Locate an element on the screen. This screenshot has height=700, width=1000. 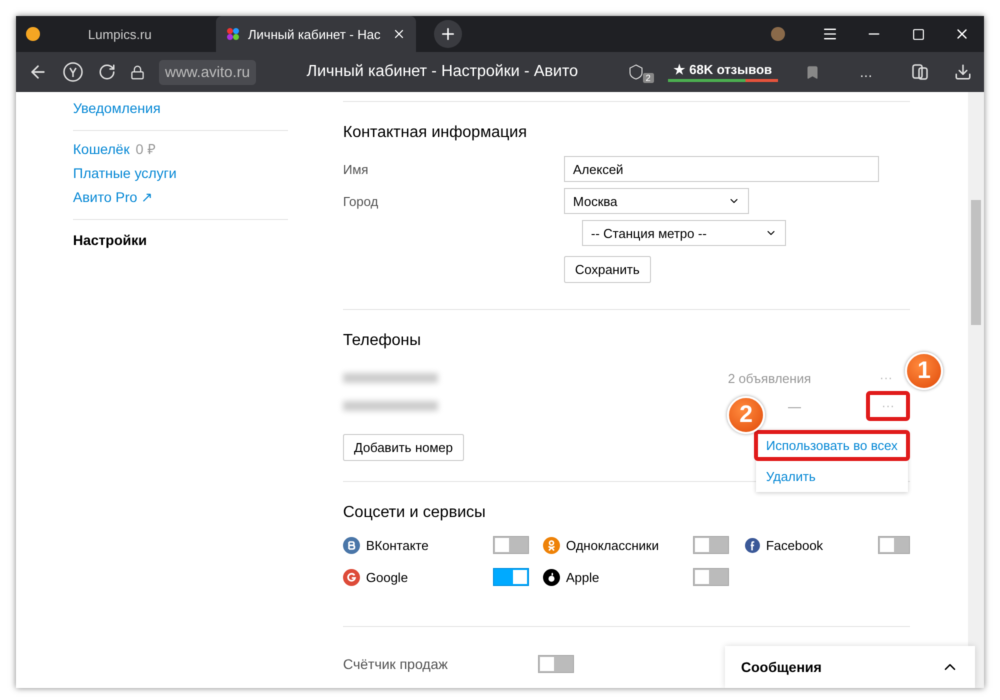
close-icon is located at coordinates (399, 34).